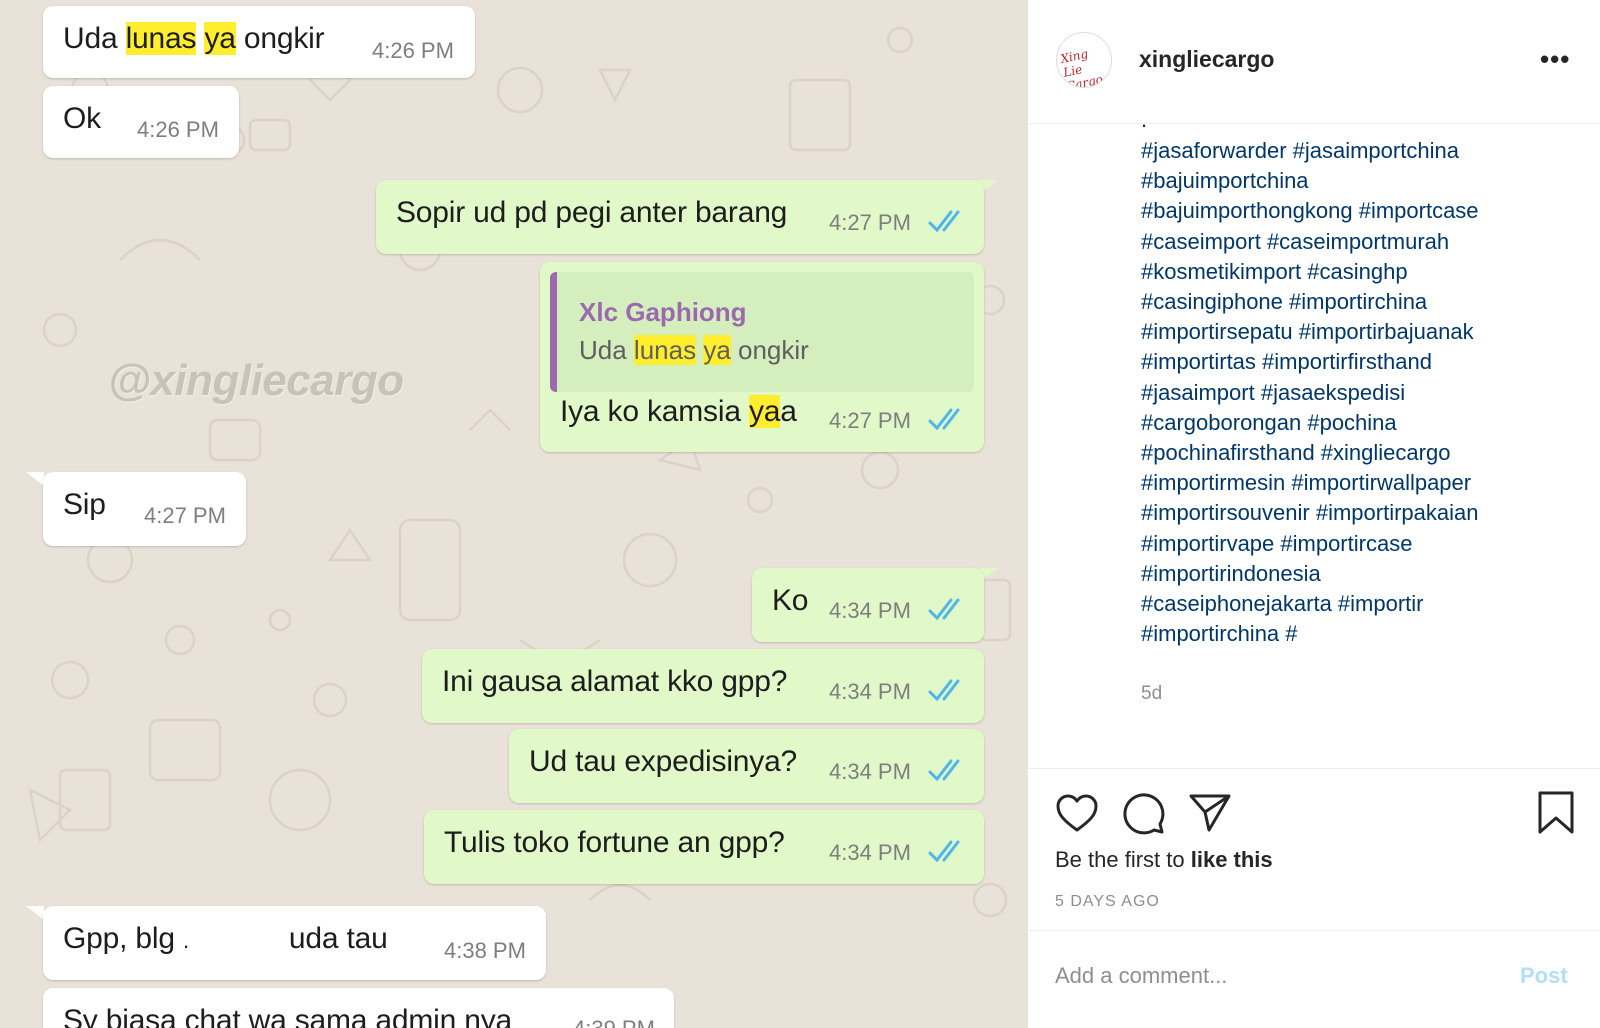 Image resolution: width=1600 pixels, height=1028 pixels. What do you see at coordinates (1210, 813) in the screenshot?
I see `share-icon` at bounding box center [1210, 813].